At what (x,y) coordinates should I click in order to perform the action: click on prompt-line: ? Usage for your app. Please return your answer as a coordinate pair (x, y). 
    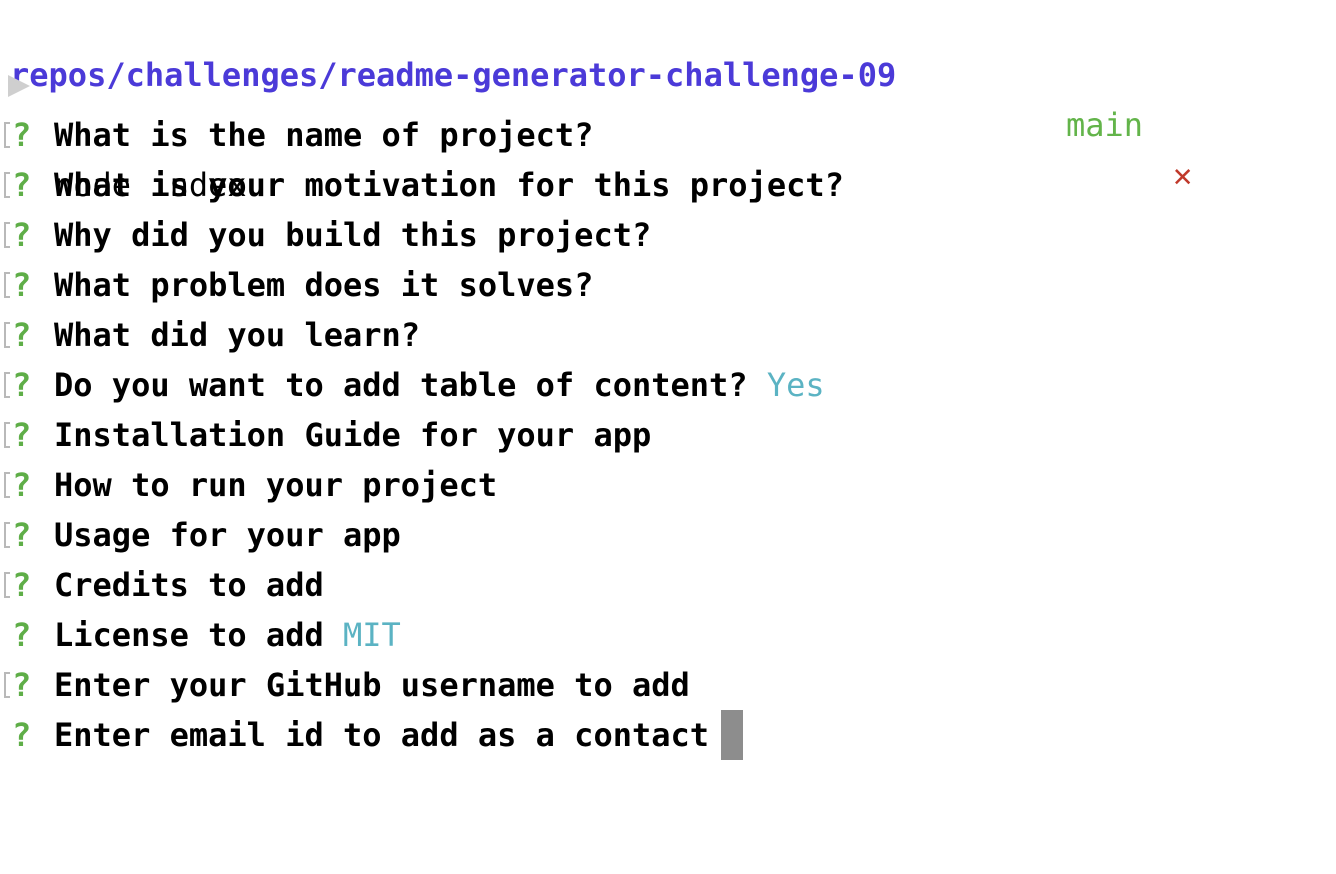
    Looking at the image, I should click on (668, 535).